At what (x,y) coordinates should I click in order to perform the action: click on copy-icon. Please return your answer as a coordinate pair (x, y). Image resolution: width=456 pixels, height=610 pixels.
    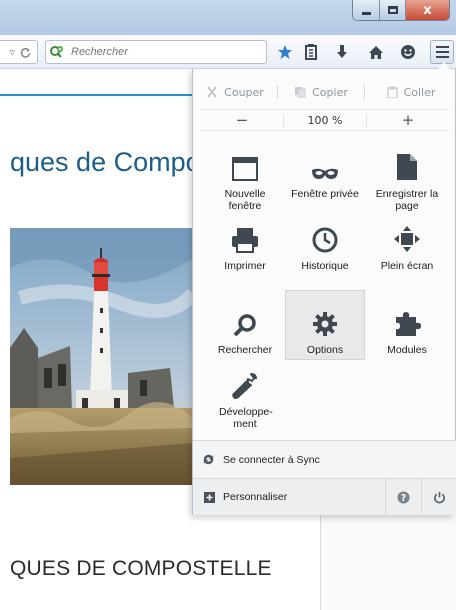
    Looking at the image, I should click on (300, 92).